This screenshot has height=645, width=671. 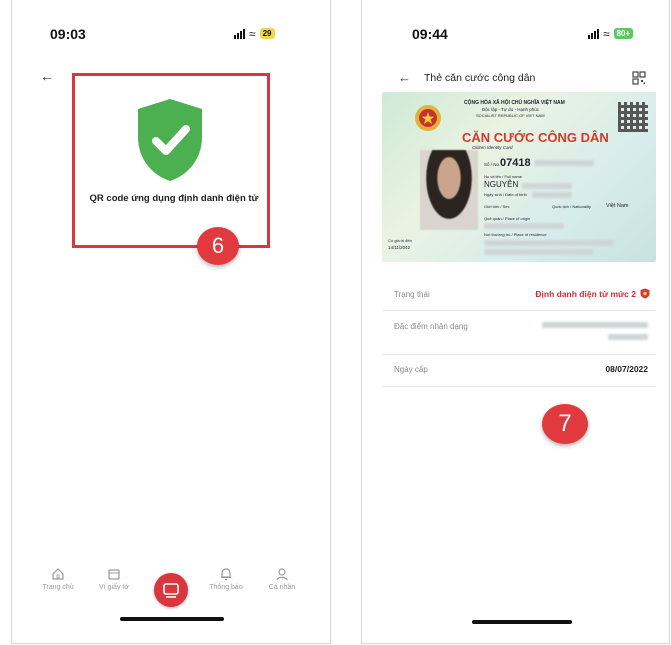 What do you see at coordinates (174, 198) in the screenshot?
I see `qr-code-title: QR code ứng dụng định danh điện tử` at bounding box center [174, 198].